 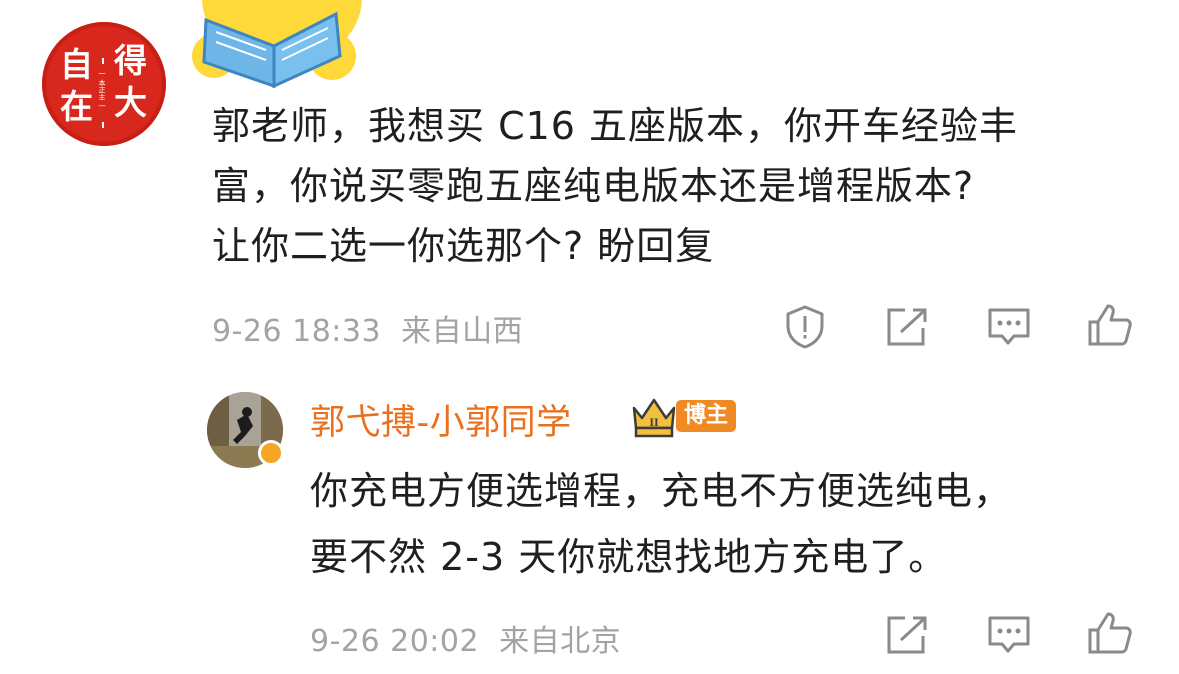 What do you see at coordinates (615, 126) in the screenshot?
I see `comment-line: 郭老师，我想买 C16 五座版本，你开车经验丰` at bounding box center [615, 126].